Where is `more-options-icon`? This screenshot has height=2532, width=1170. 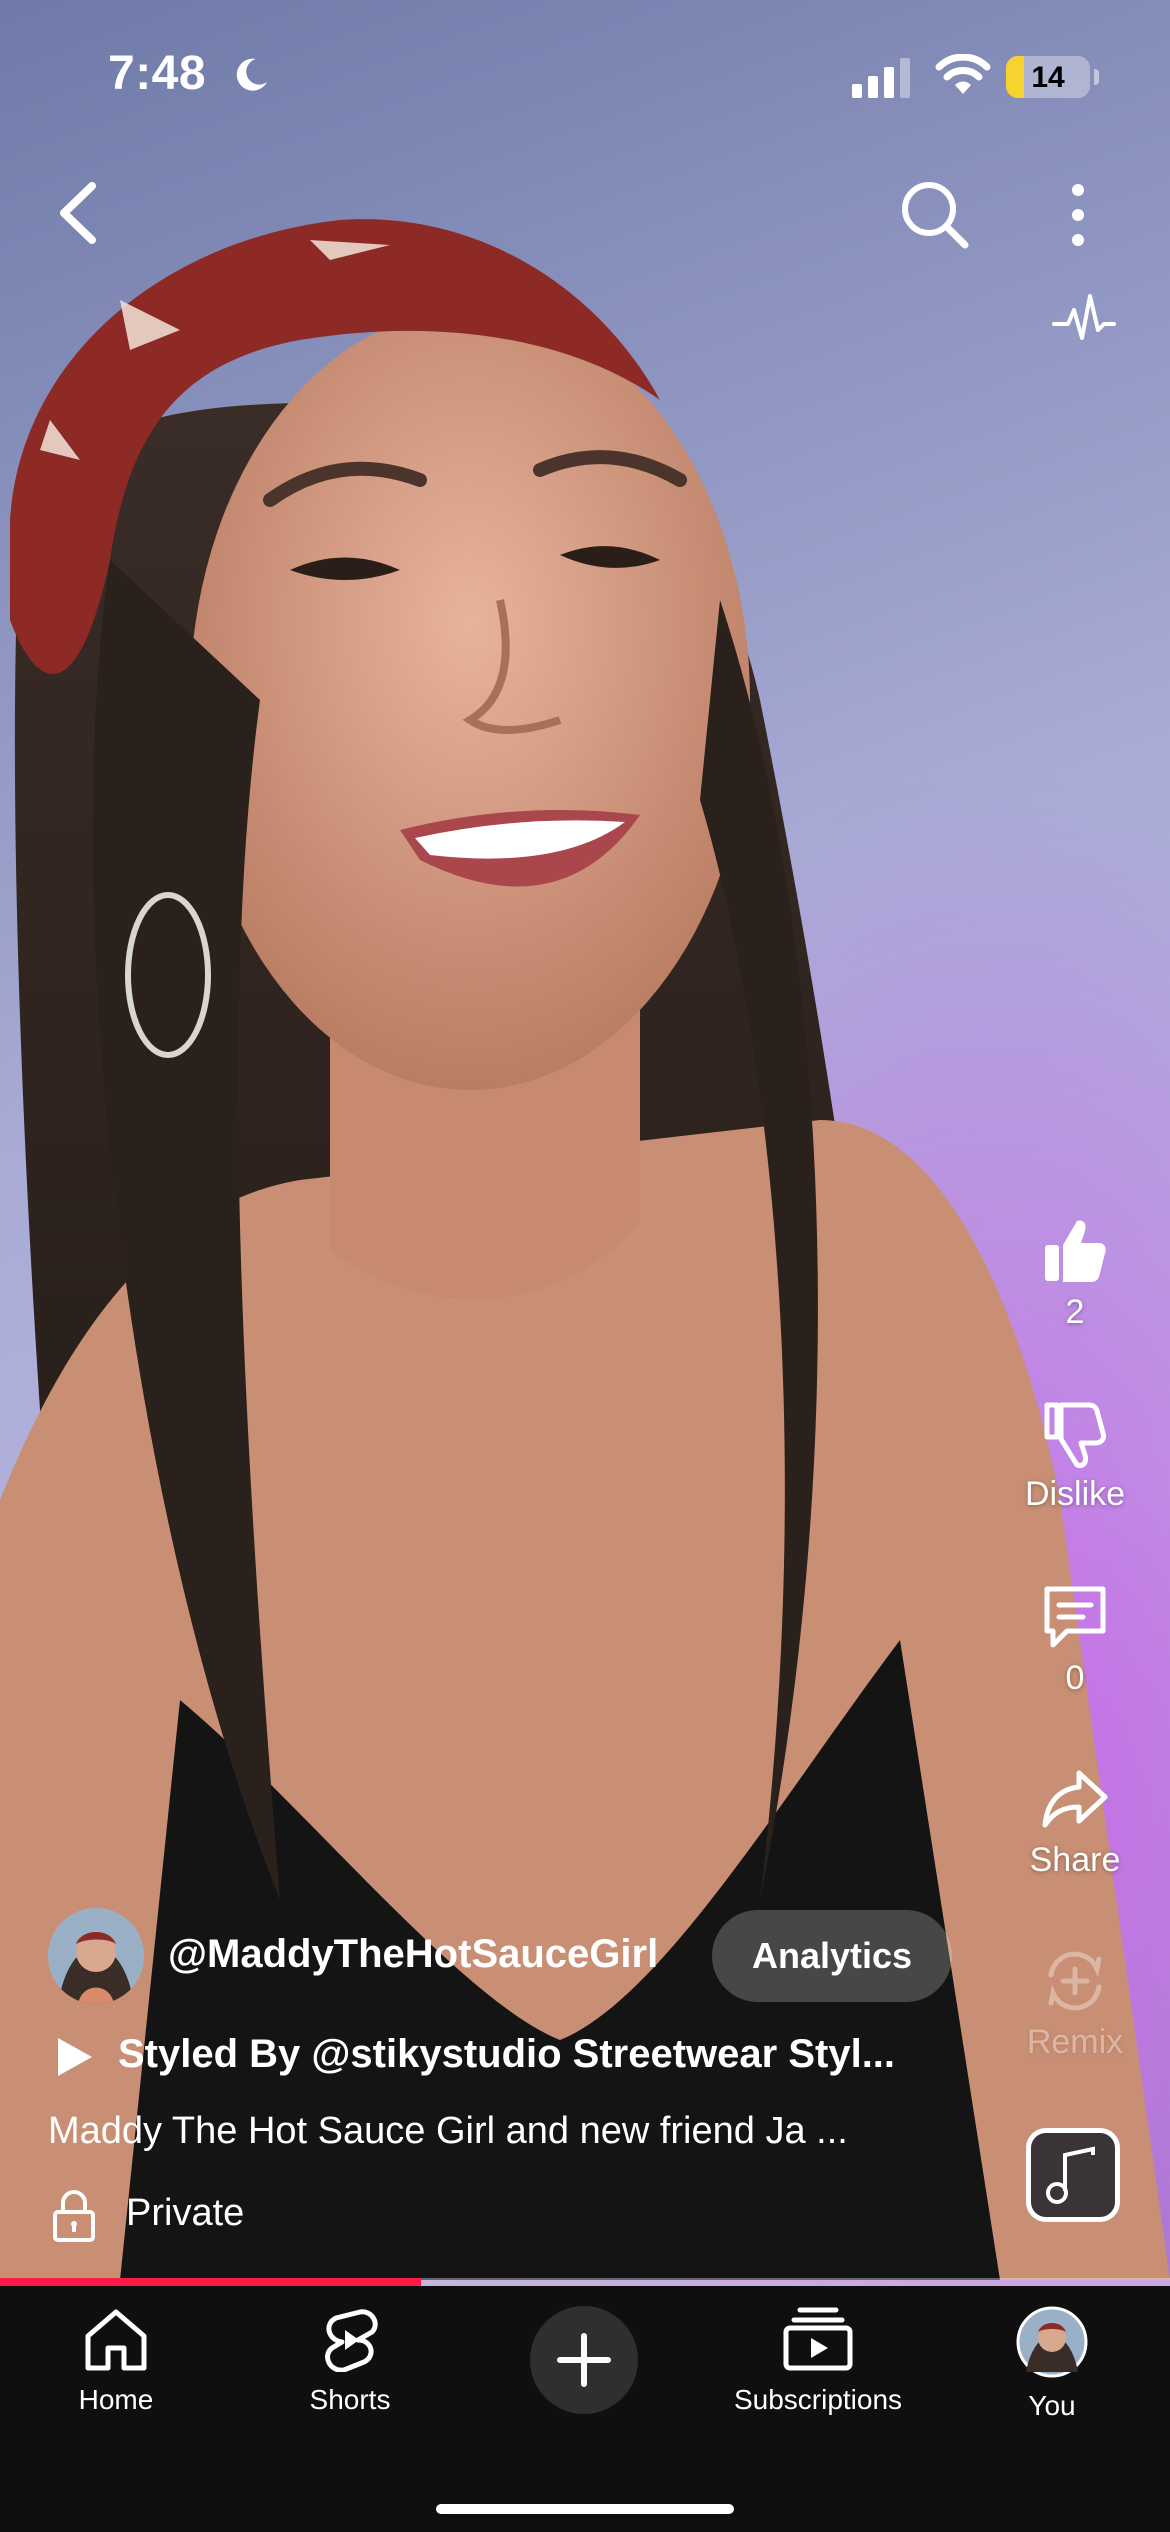 more-options-icon is located at coordinates (1078, 215).